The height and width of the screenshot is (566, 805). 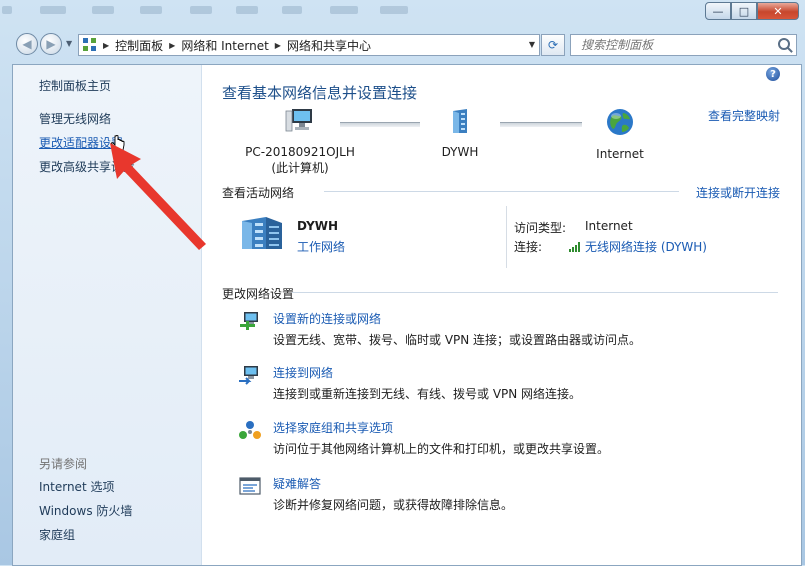 What do you see at coordinates (676, 45) in the screenshot?
I see `search-input` at bounding box center [676, 45].